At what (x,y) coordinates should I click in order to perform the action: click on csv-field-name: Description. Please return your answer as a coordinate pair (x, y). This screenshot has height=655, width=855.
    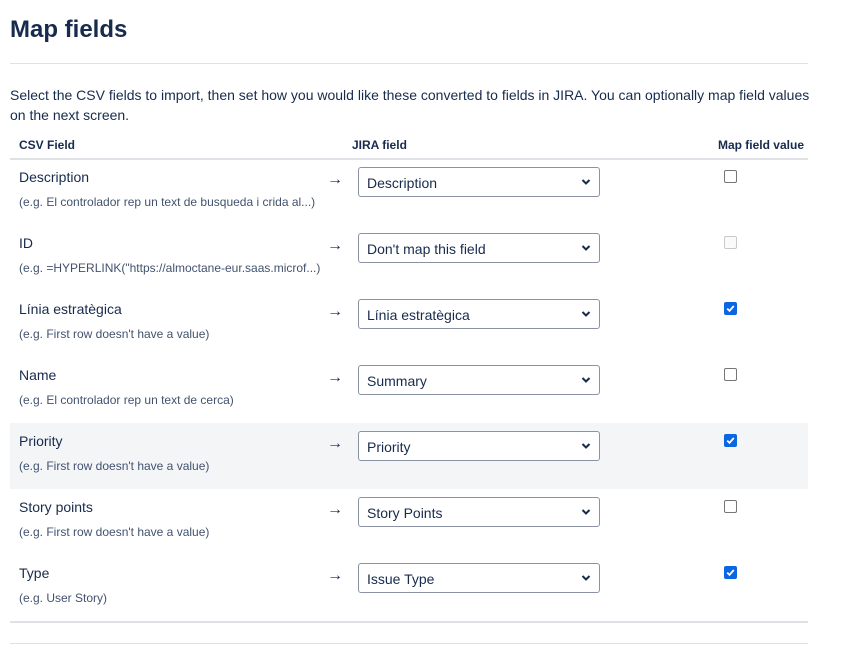
    Looking at the image, I should click on (54, 177).